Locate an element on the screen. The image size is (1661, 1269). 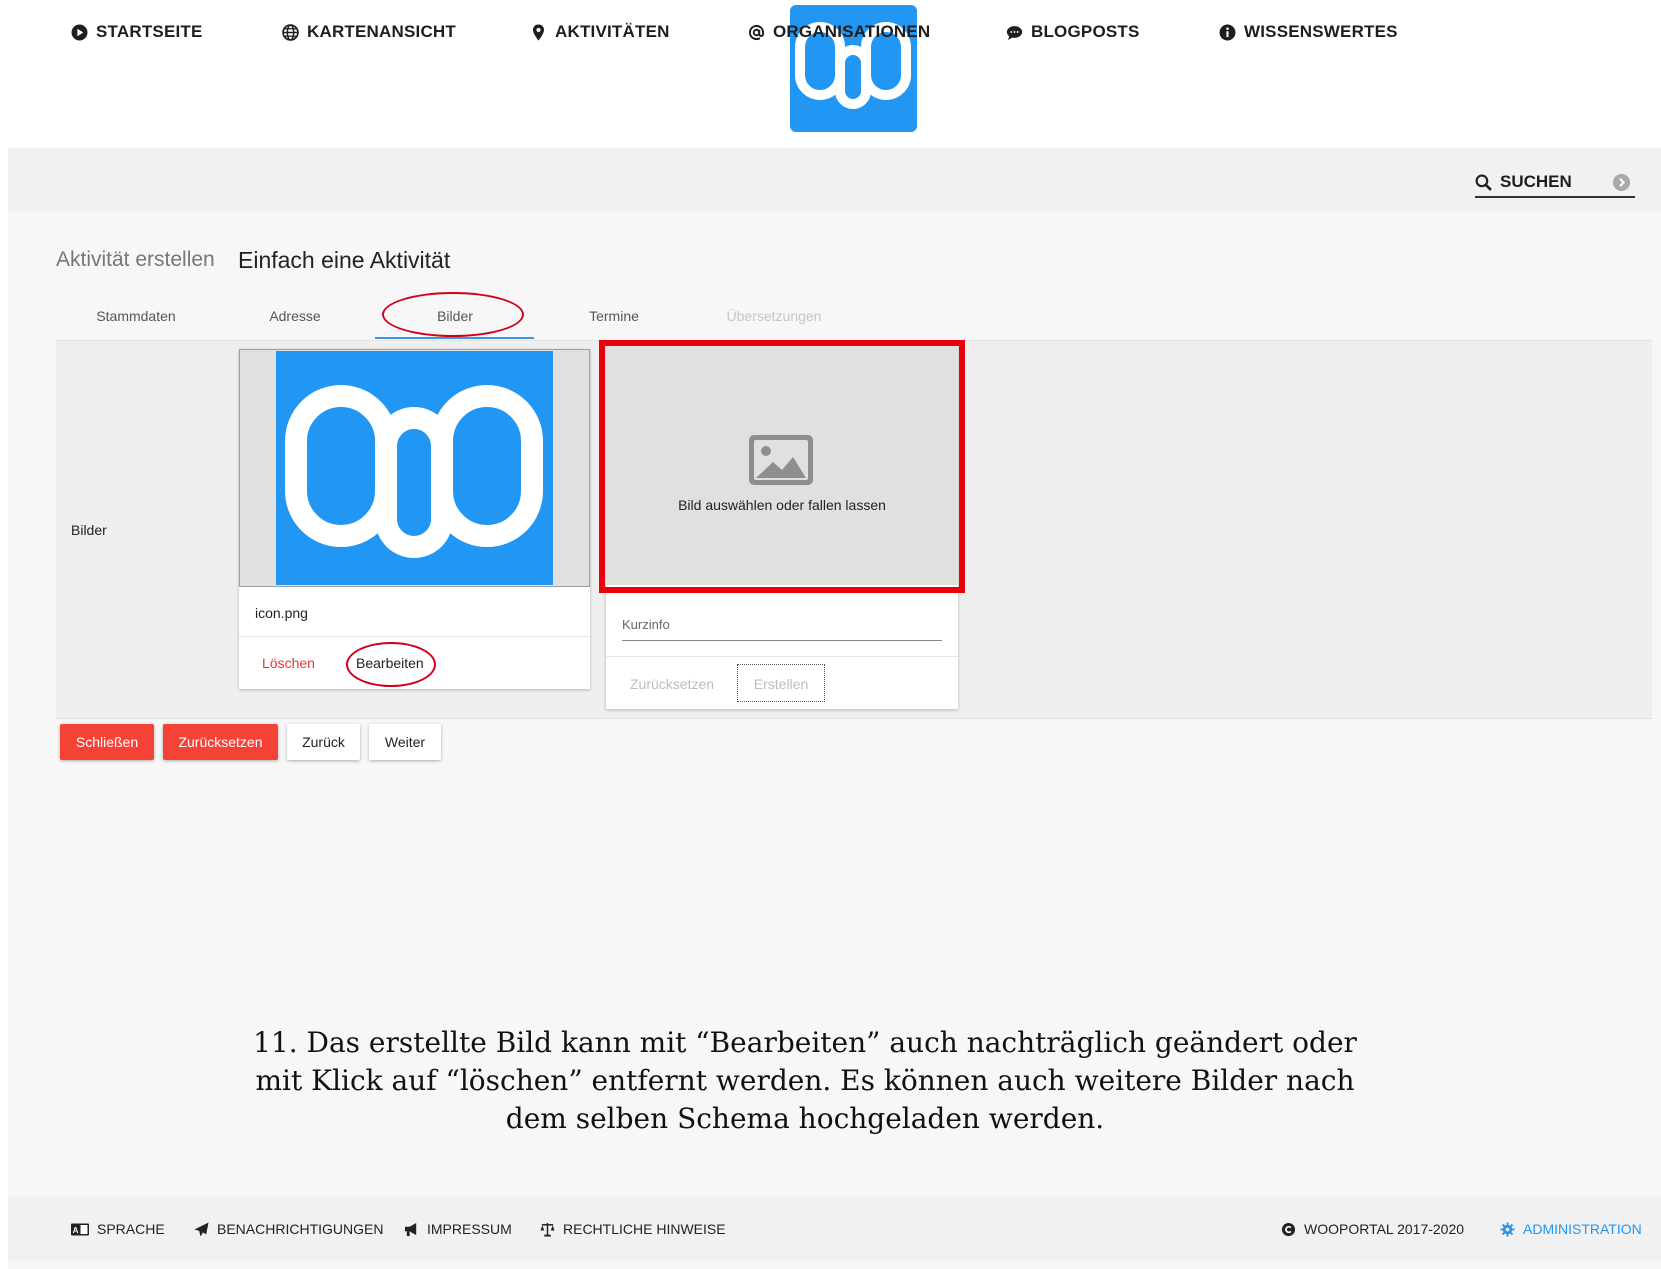
nav-label: WISSENSWERTES is located at coordinates (1321, 31).